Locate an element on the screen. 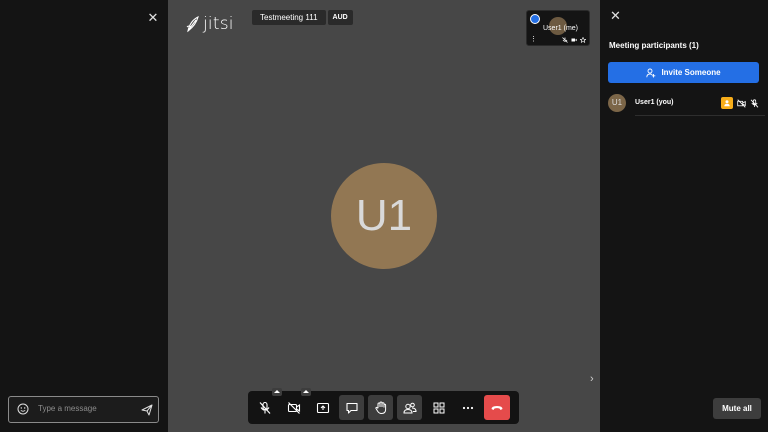  audio-only-badge: AUD is located at coordinates (340, 17).